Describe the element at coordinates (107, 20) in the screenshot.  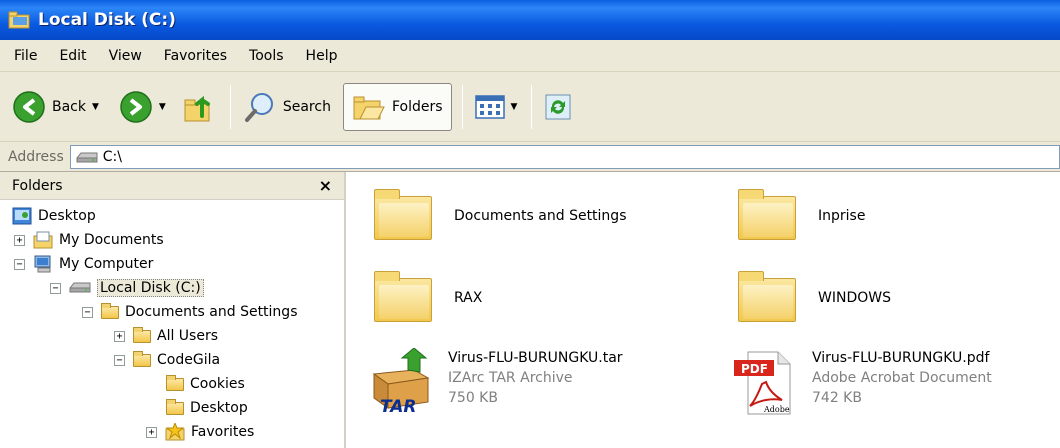
I see `window-title: Local Disk (C:)` at that location.